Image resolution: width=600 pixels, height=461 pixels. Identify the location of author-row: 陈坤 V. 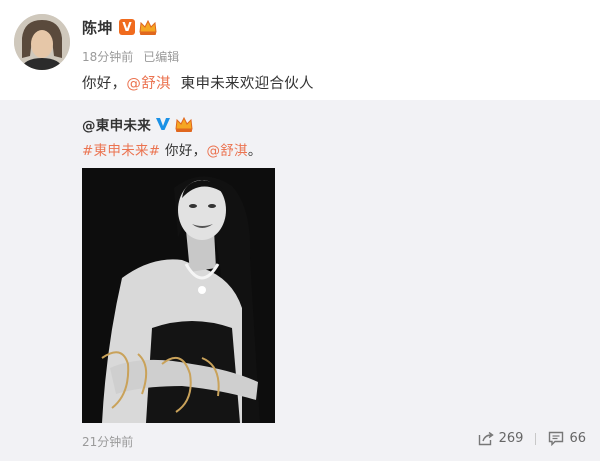
(120, 27).